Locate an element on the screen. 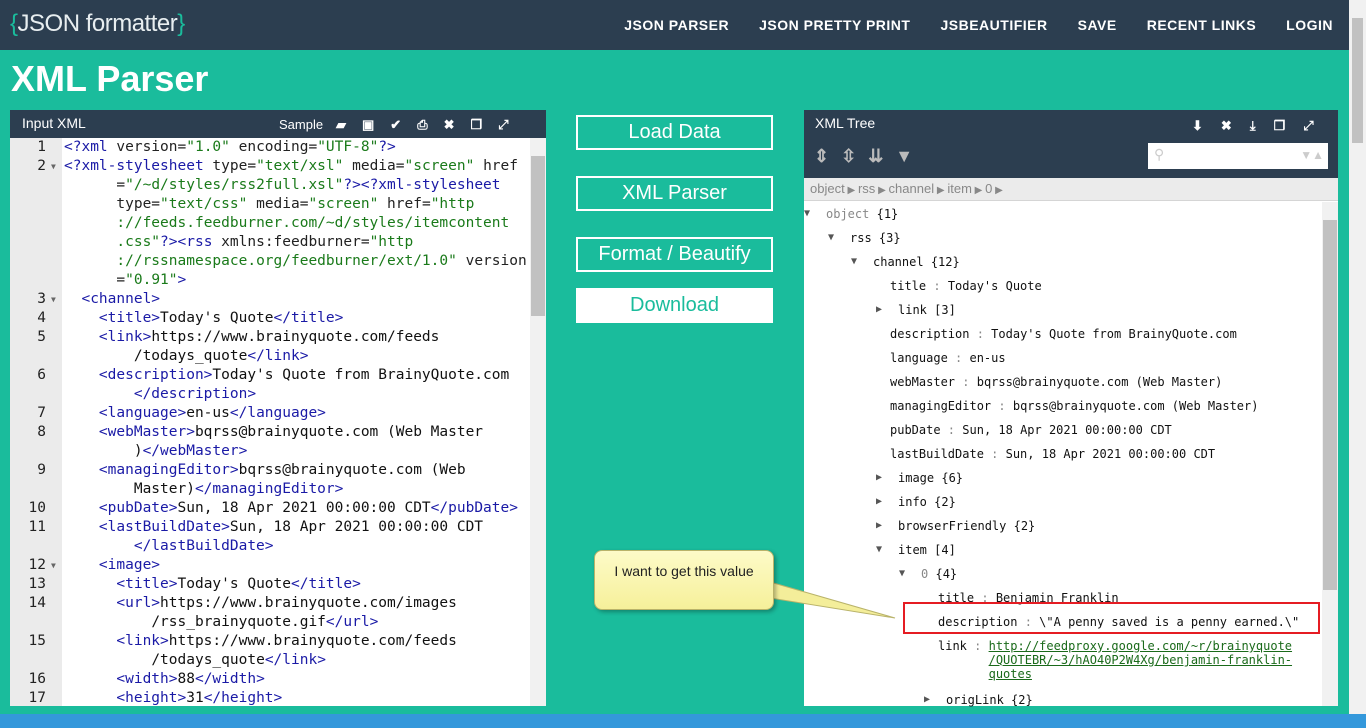  page-scrollbar is located at coordinates (1357, 357).